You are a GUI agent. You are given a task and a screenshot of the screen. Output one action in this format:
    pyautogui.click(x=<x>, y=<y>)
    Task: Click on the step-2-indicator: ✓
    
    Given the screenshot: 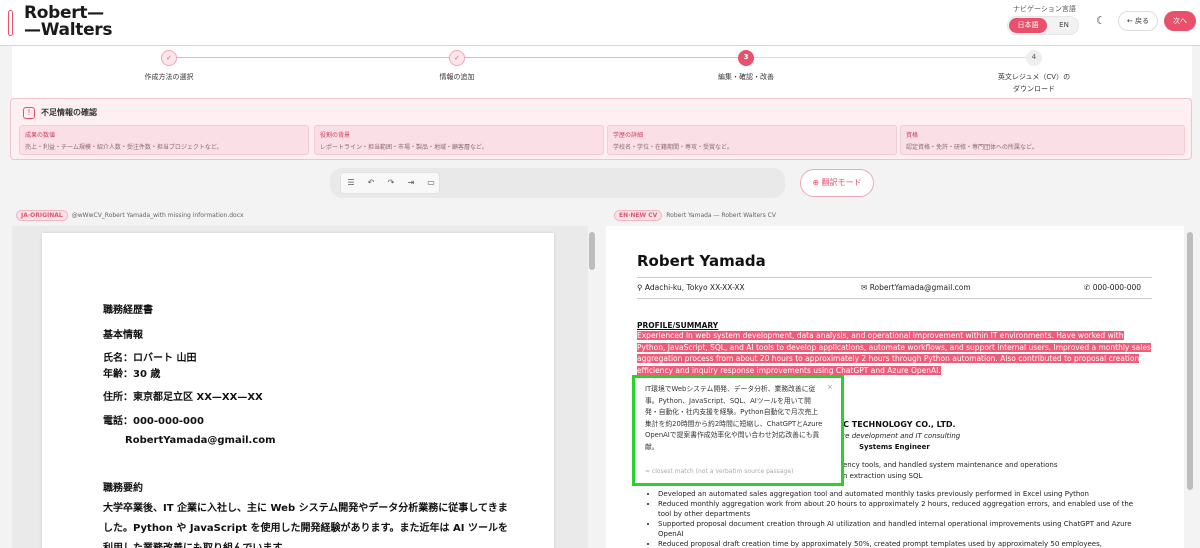 What is the action you would take?
    pyautogui.click(x=457, y=58)
    